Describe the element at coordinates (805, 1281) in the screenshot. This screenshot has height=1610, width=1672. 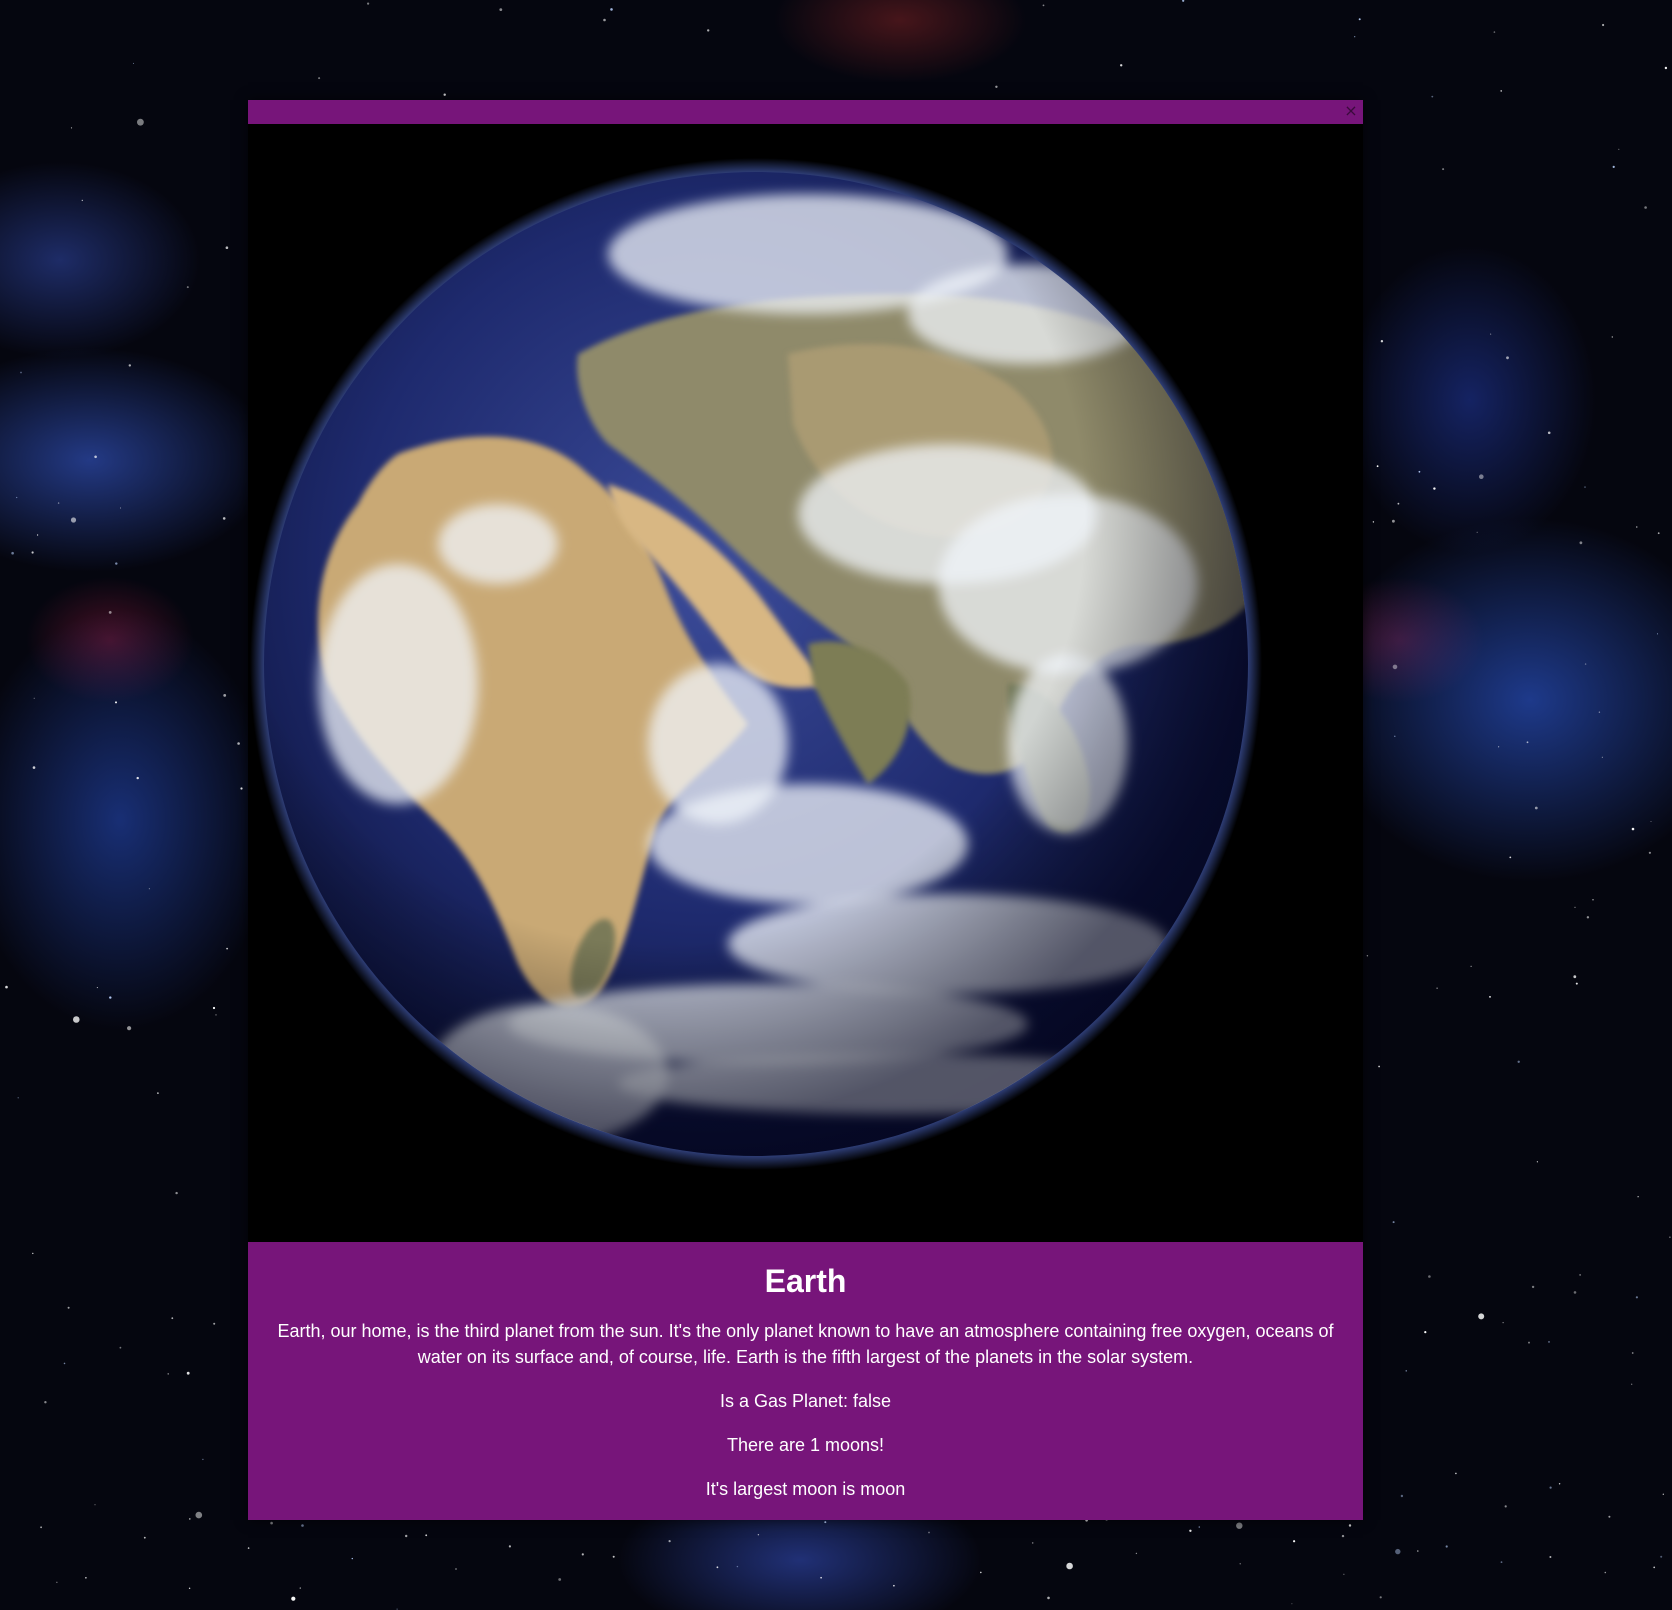
I see `planet-name: Earth` at that location.